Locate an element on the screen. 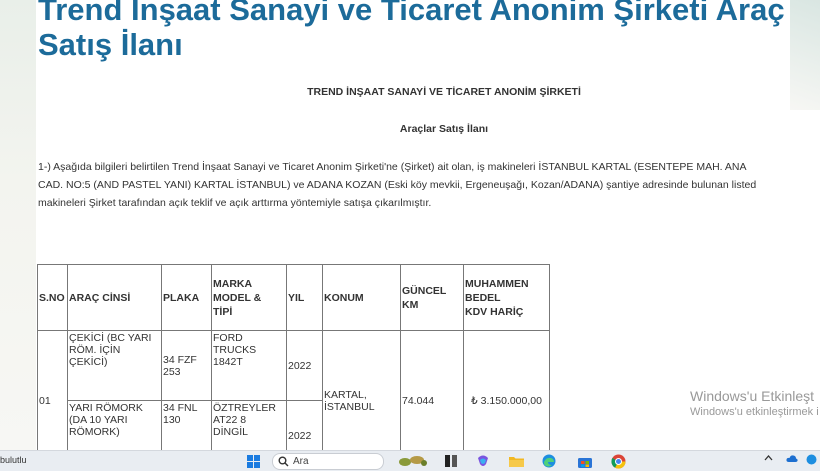  browser-tray-icon is located at coordinates (811, 459).